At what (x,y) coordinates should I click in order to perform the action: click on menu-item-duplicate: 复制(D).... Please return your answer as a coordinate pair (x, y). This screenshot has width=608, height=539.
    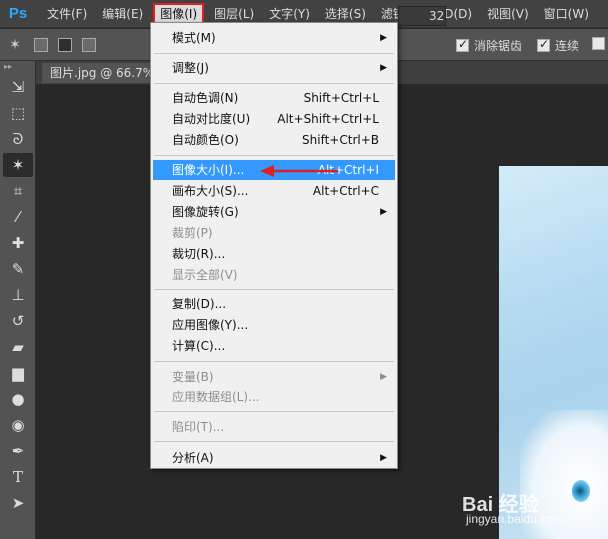
    Looking at the image, I should click on (274, 304).